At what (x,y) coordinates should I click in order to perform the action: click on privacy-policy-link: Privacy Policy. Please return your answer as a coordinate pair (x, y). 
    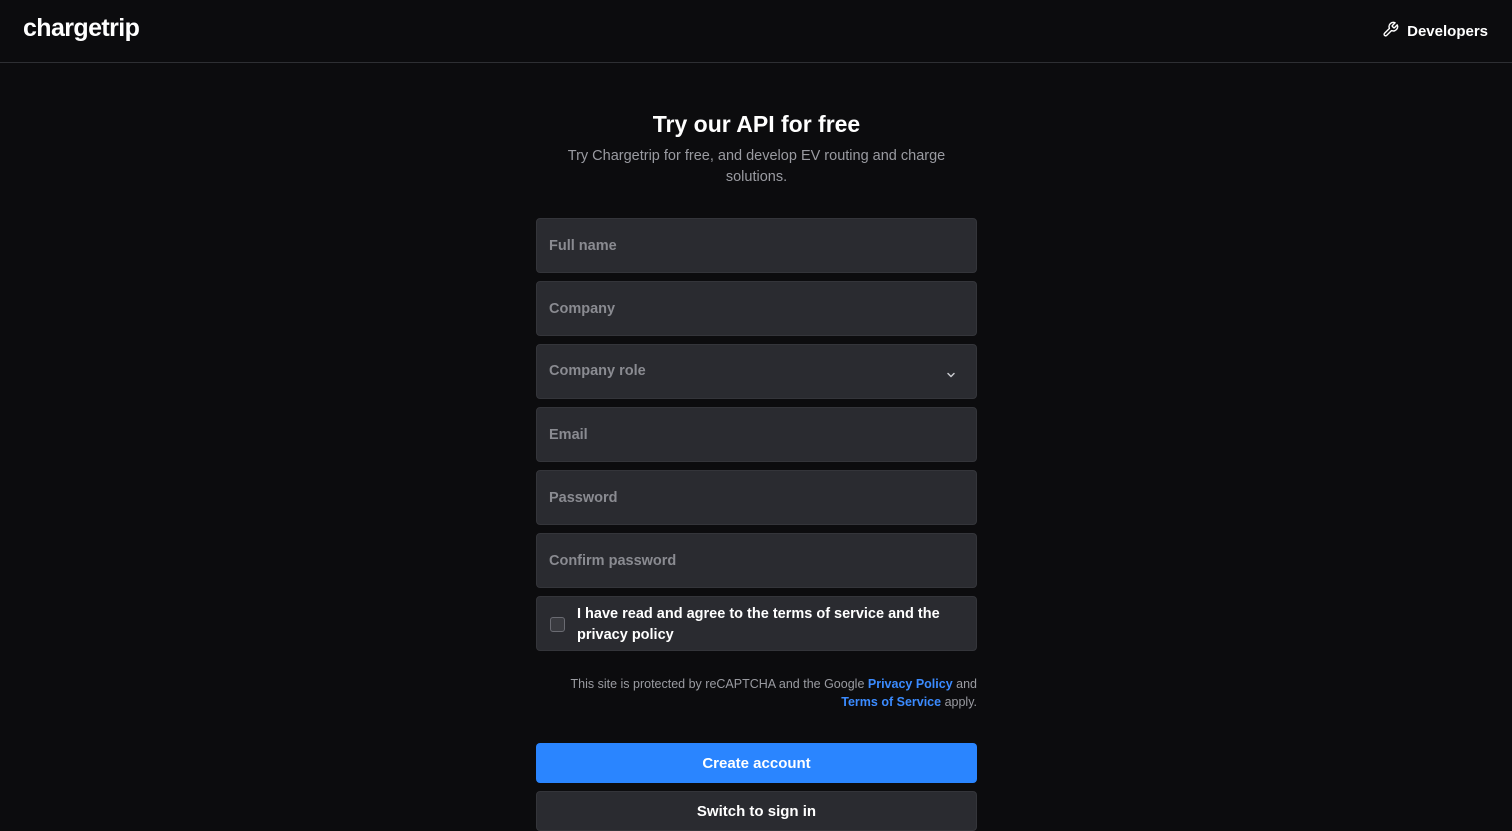
    Looking at the image, I should click on (910, 684).